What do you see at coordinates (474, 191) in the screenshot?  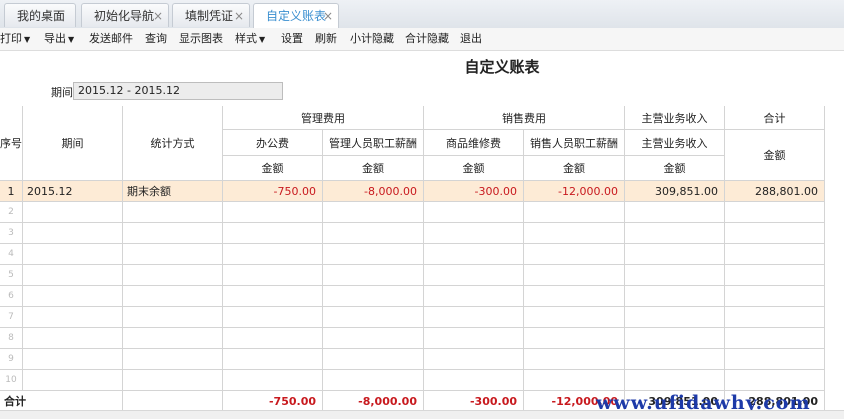 I see `cell-goods-repair: -300.00` at bounding box center [474, 191].